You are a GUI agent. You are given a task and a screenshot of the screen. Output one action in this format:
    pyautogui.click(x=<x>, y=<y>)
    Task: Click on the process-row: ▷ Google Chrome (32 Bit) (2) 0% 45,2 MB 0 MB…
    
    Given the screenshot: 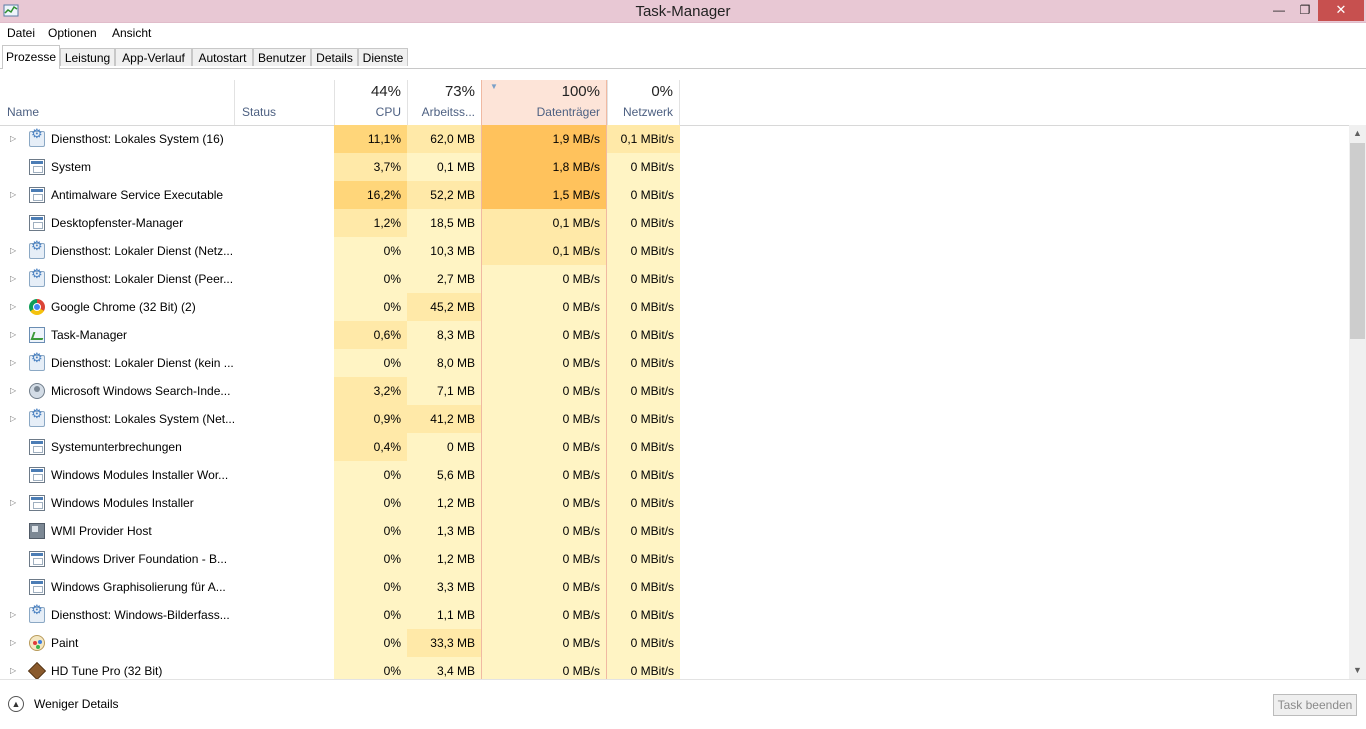 What is the action you would take?
    pyautogui.click(x=674, y=307)
    